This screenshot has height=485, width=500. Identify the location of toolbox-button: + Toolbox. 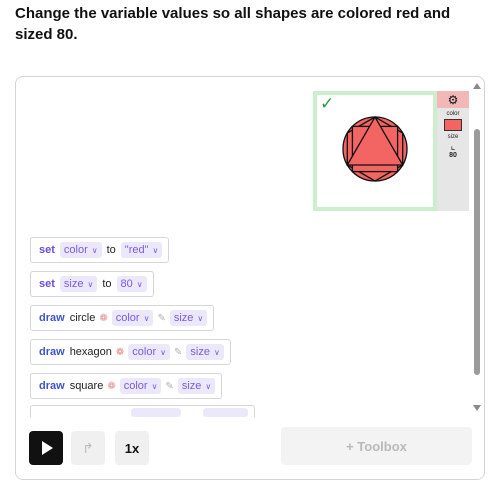
(376, 446).